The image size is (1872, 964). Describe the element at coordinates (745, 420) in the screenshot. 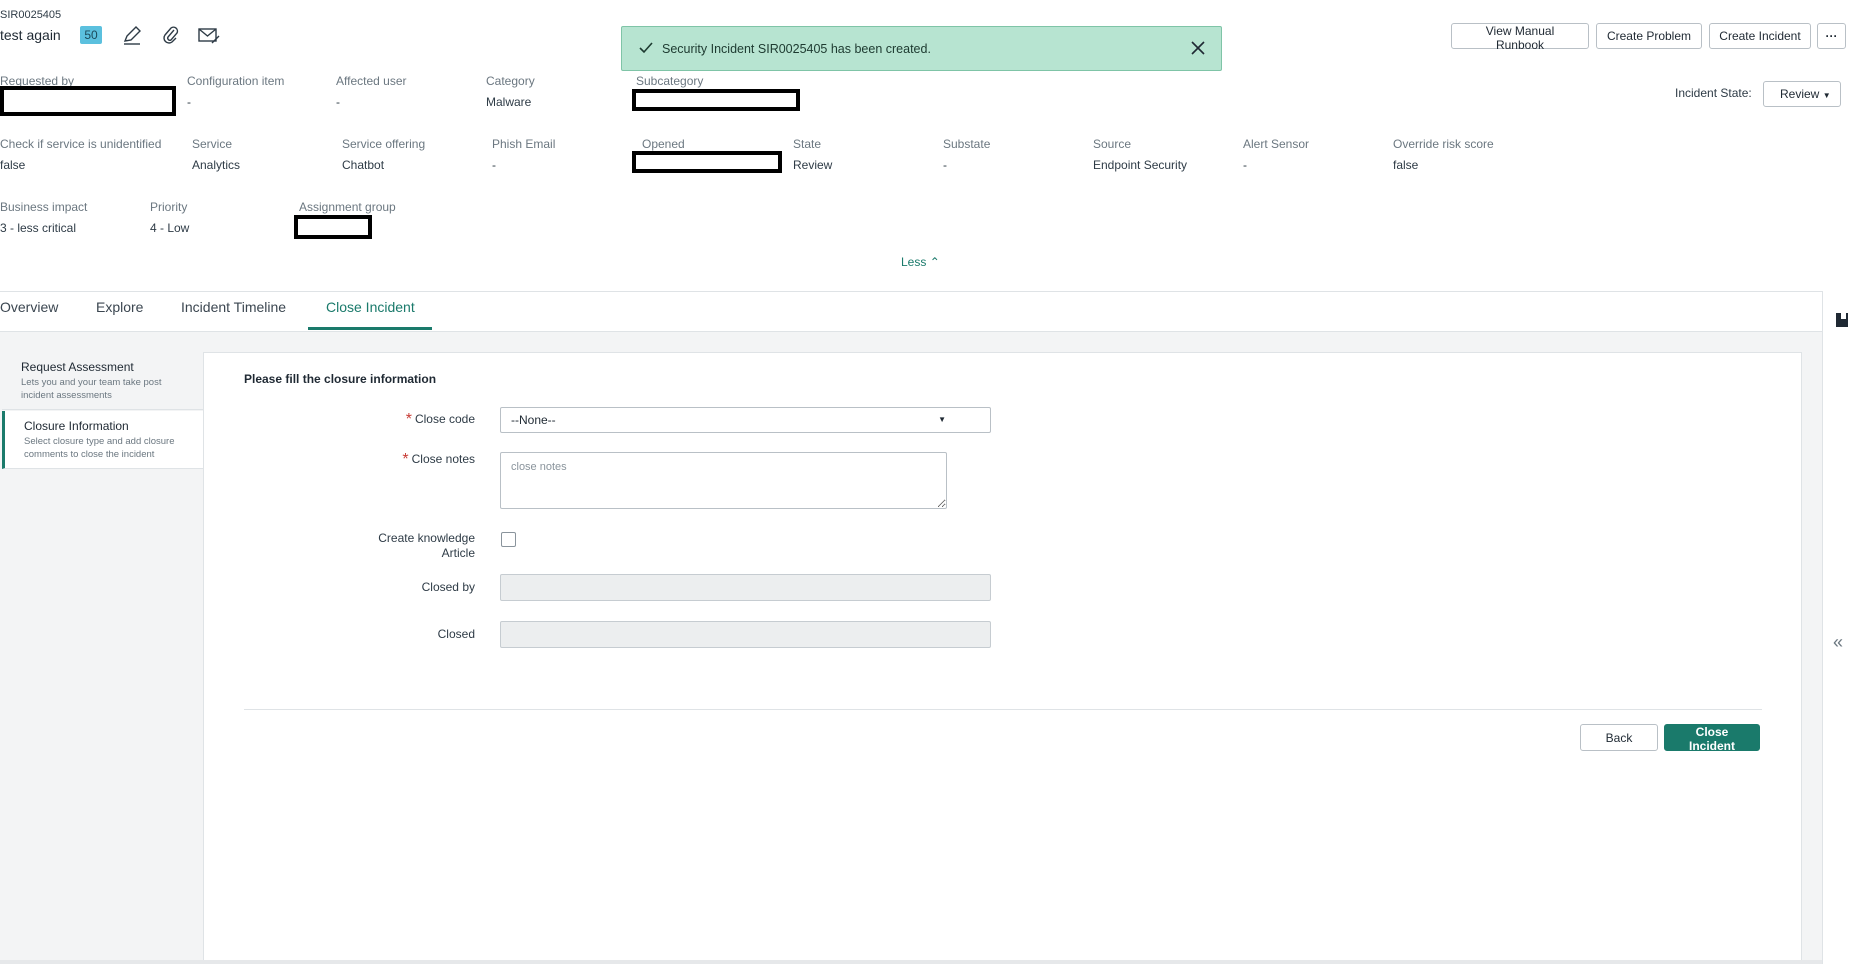

I see `close-code-select: --None-- ▼` at that location.